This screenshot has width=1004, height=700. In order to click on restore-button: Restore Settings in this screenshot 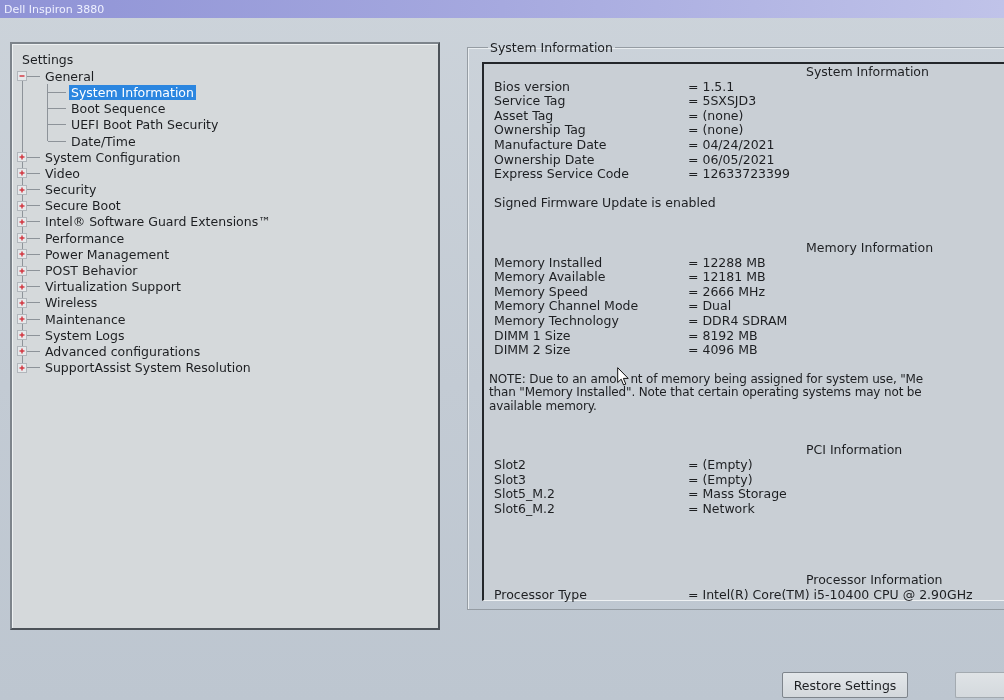, I will do `click(845, 685)`.